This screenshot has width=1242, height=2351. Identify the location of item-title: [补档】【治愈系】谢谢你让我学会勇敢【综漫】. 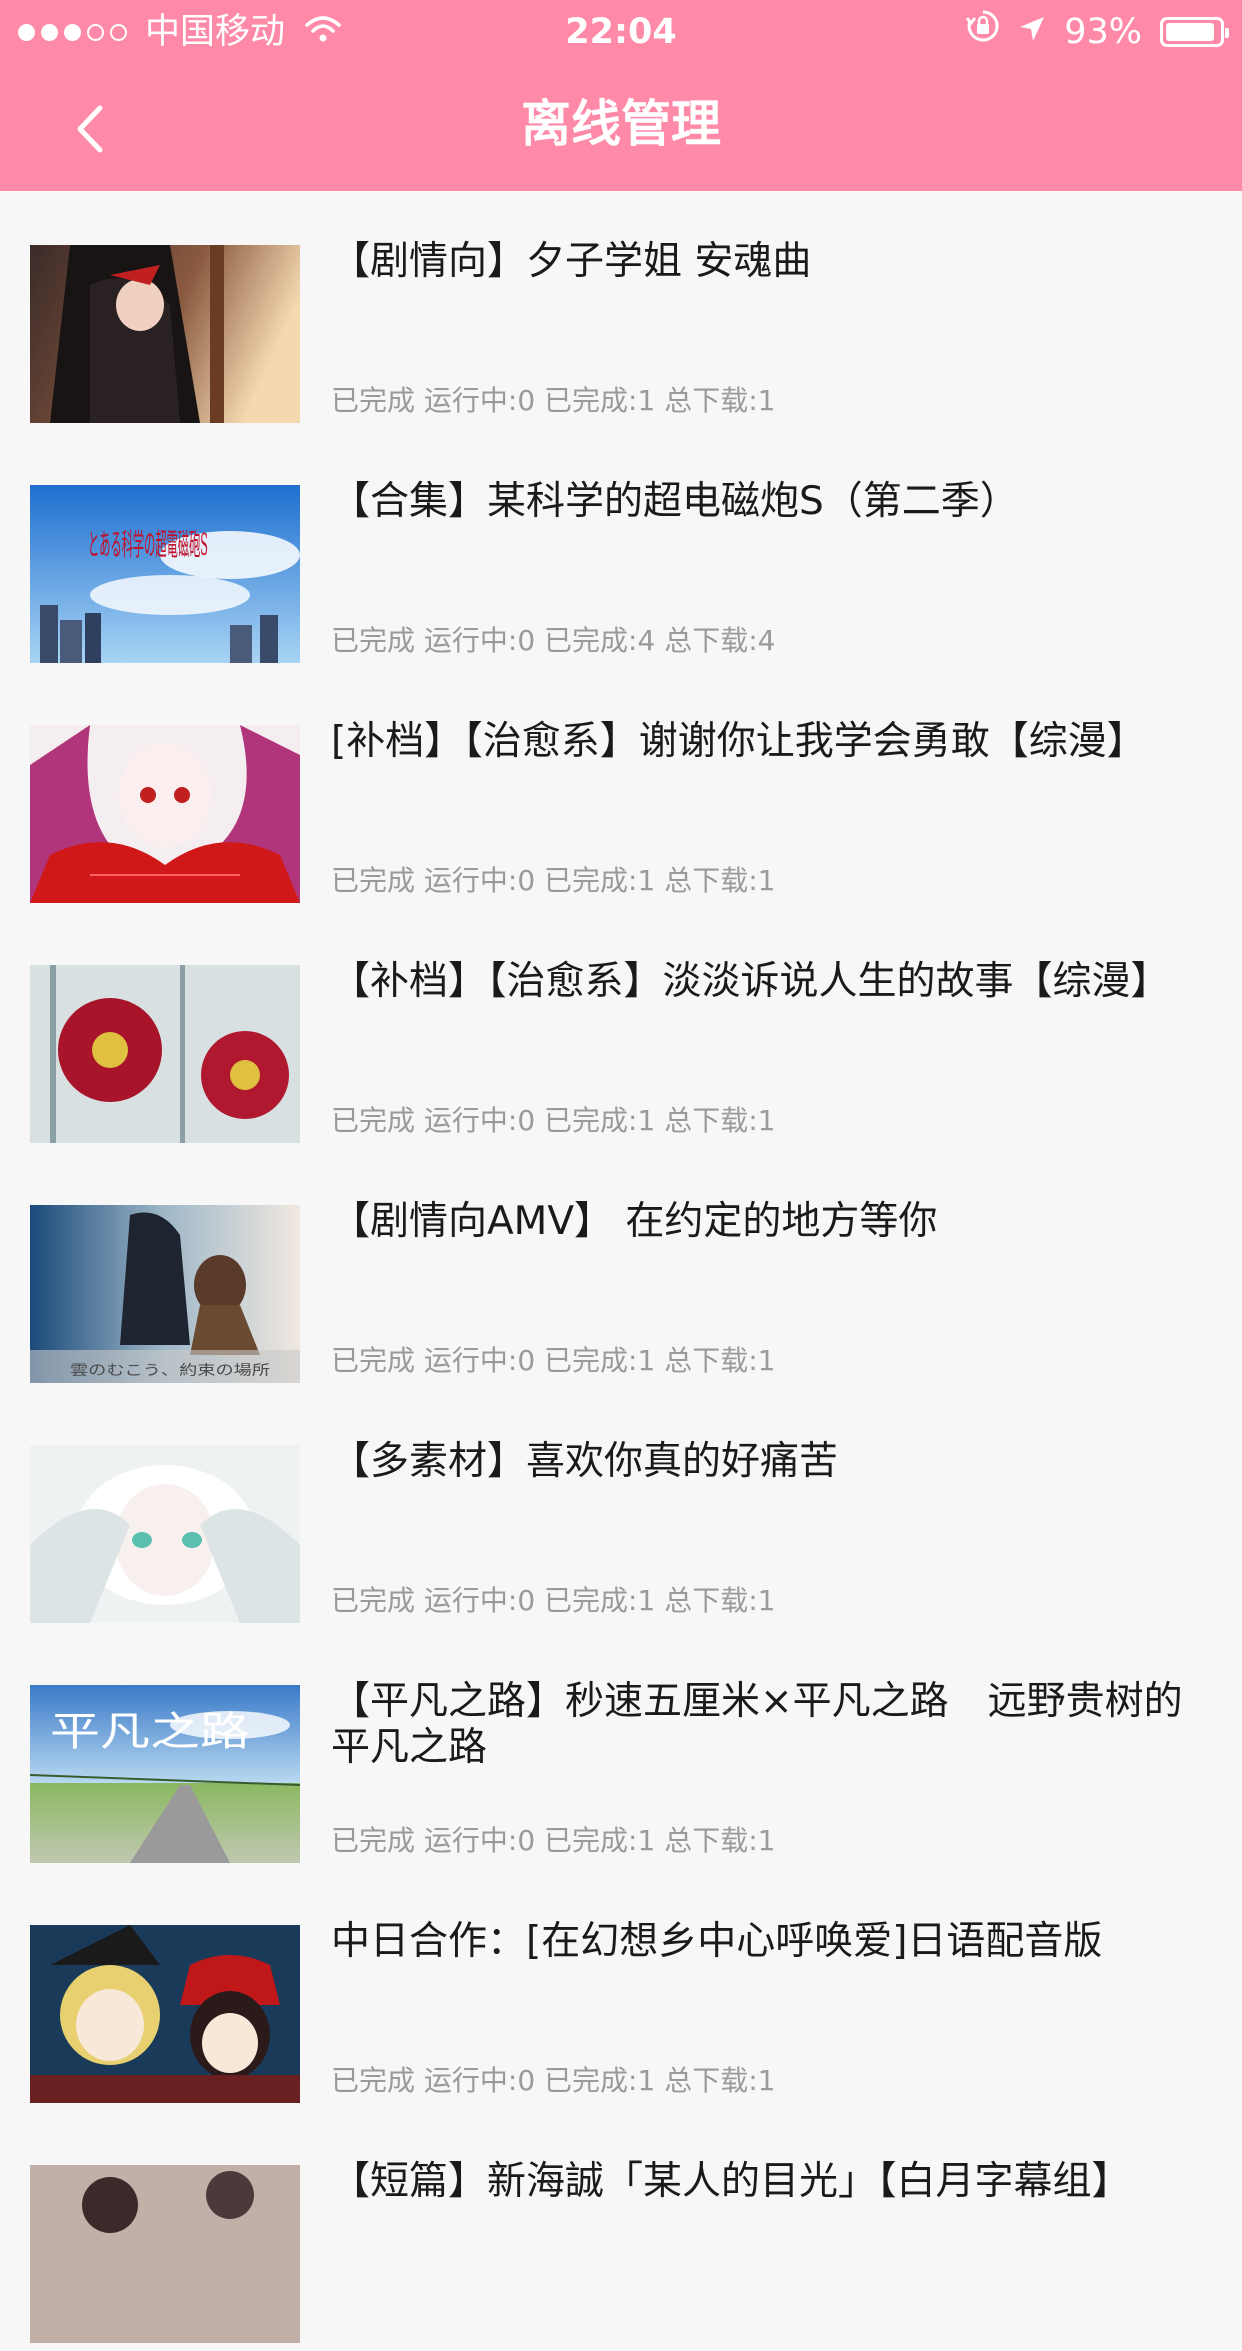
(738, 741).